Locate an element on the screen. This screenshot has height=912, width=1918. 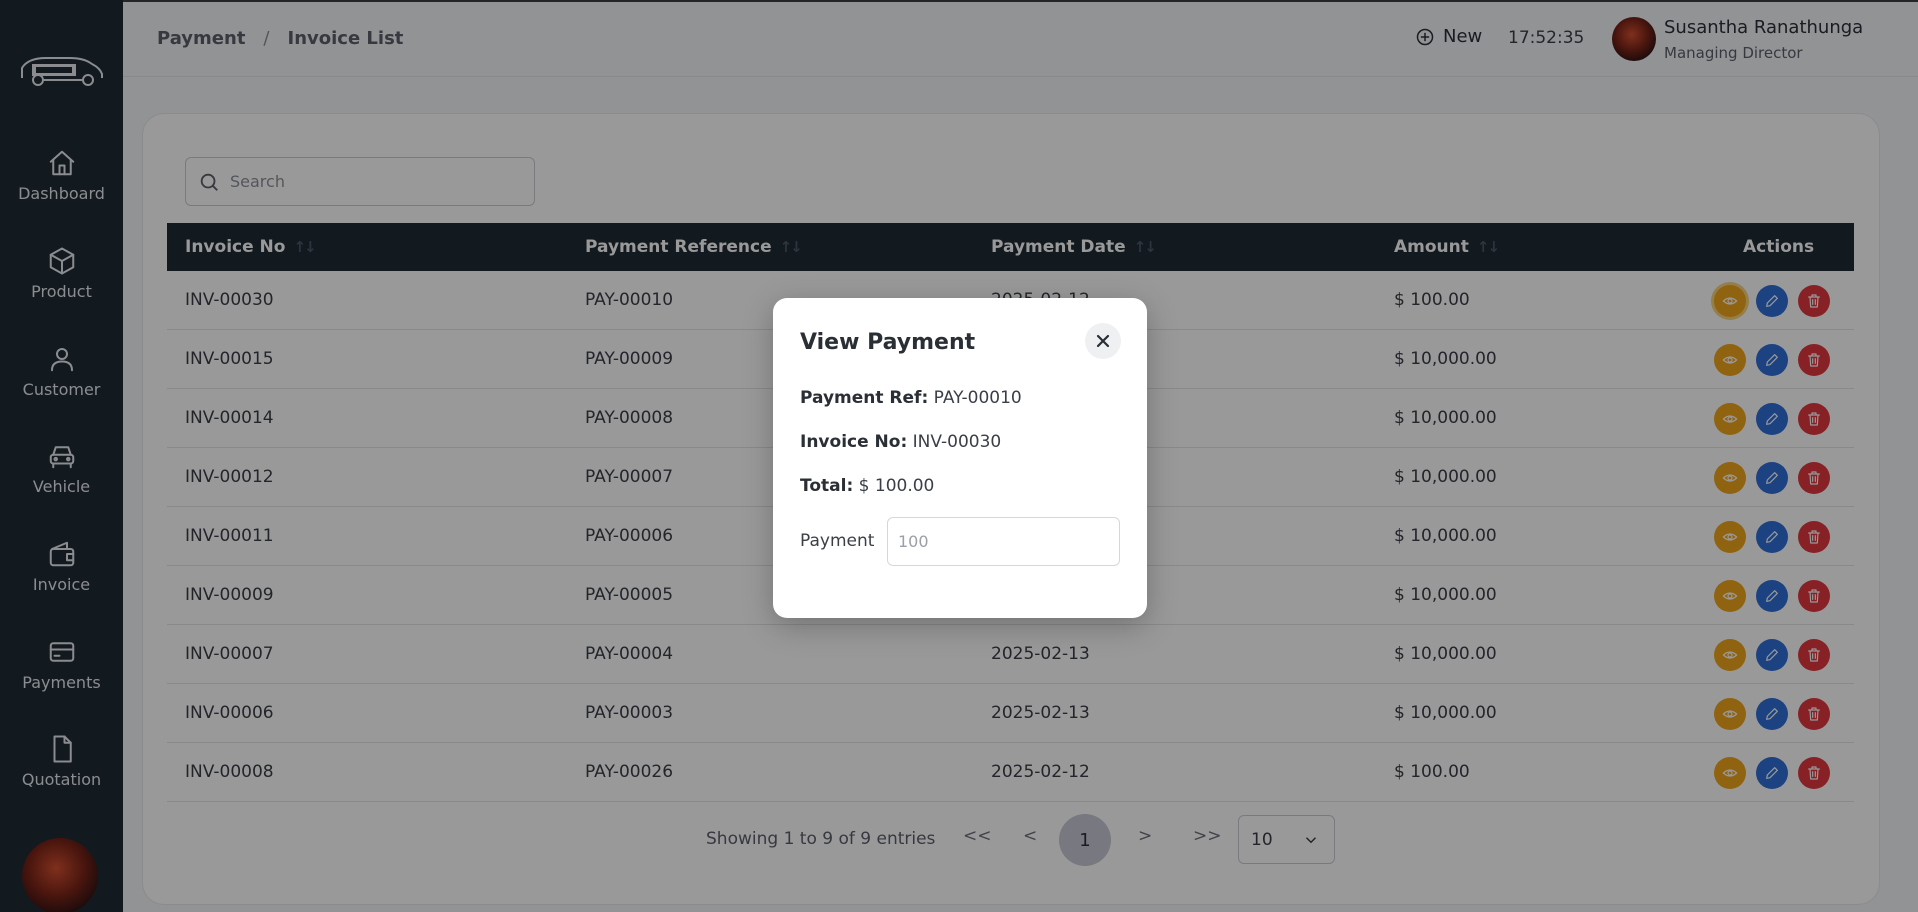
invoice-no-value: INV-00030 is located at coordinates (957, 442).